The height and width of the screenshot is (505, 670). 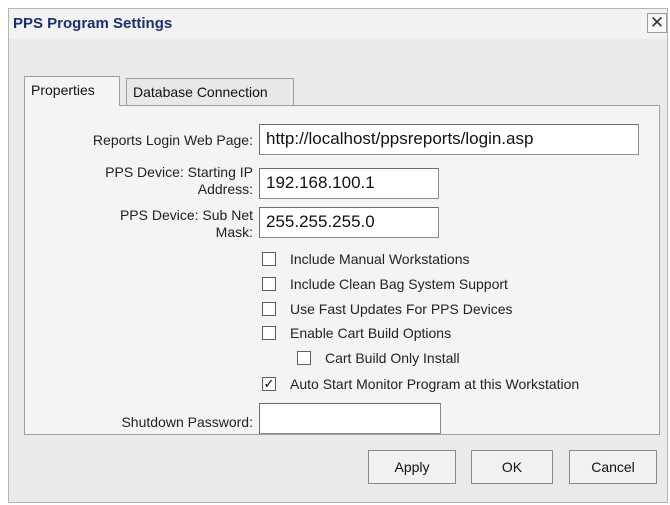 I want to click on subnet-mask-label-line1: PPS Device: Sub Net, so click(x=186, y=215).